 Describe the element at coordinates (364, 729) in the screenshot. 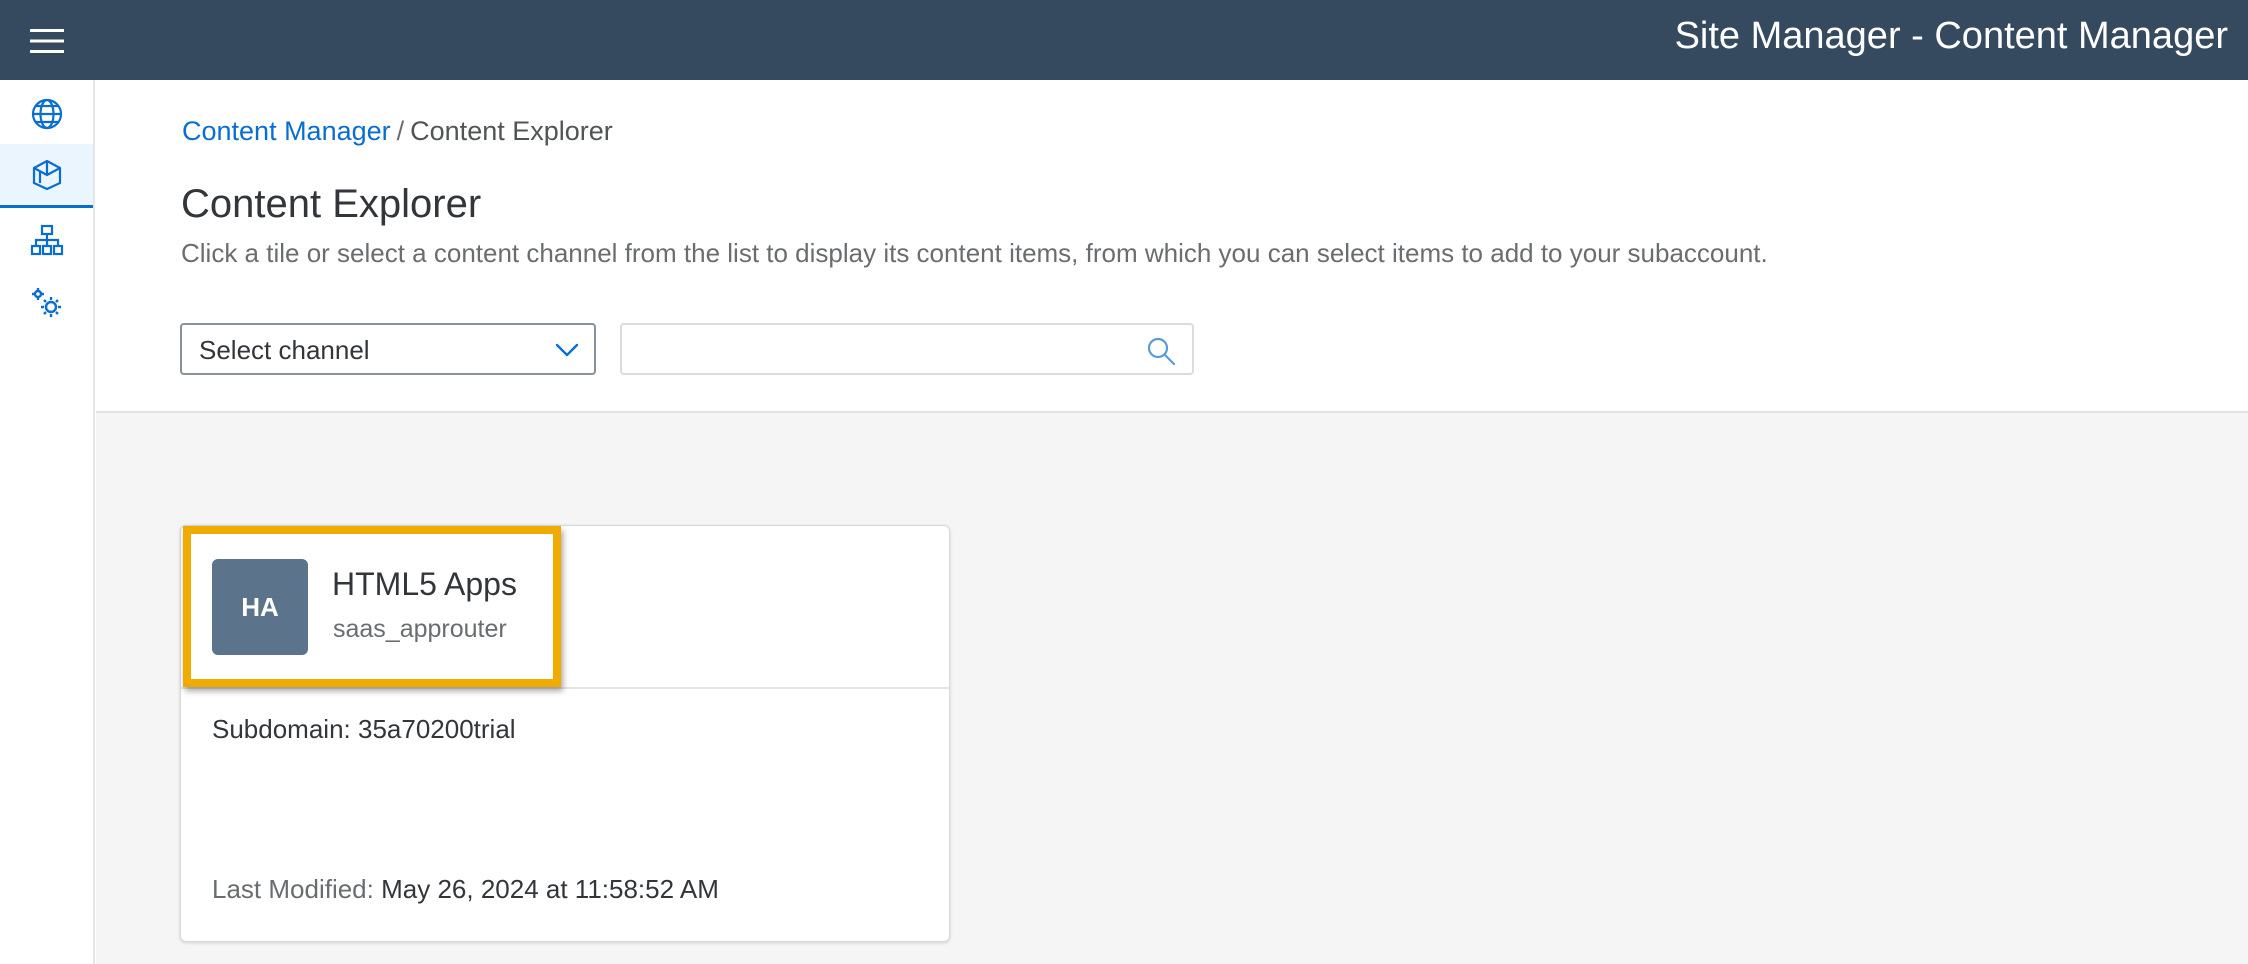

I see `tile-subdomain: Subdomain: 35a70200trial` at that location.